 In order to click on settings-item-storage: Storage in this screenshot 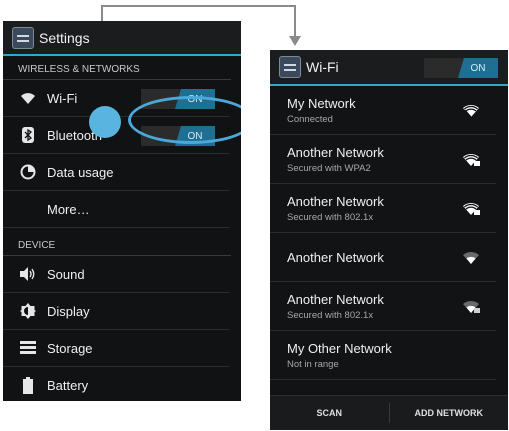, I will do `click(116, 348)`.